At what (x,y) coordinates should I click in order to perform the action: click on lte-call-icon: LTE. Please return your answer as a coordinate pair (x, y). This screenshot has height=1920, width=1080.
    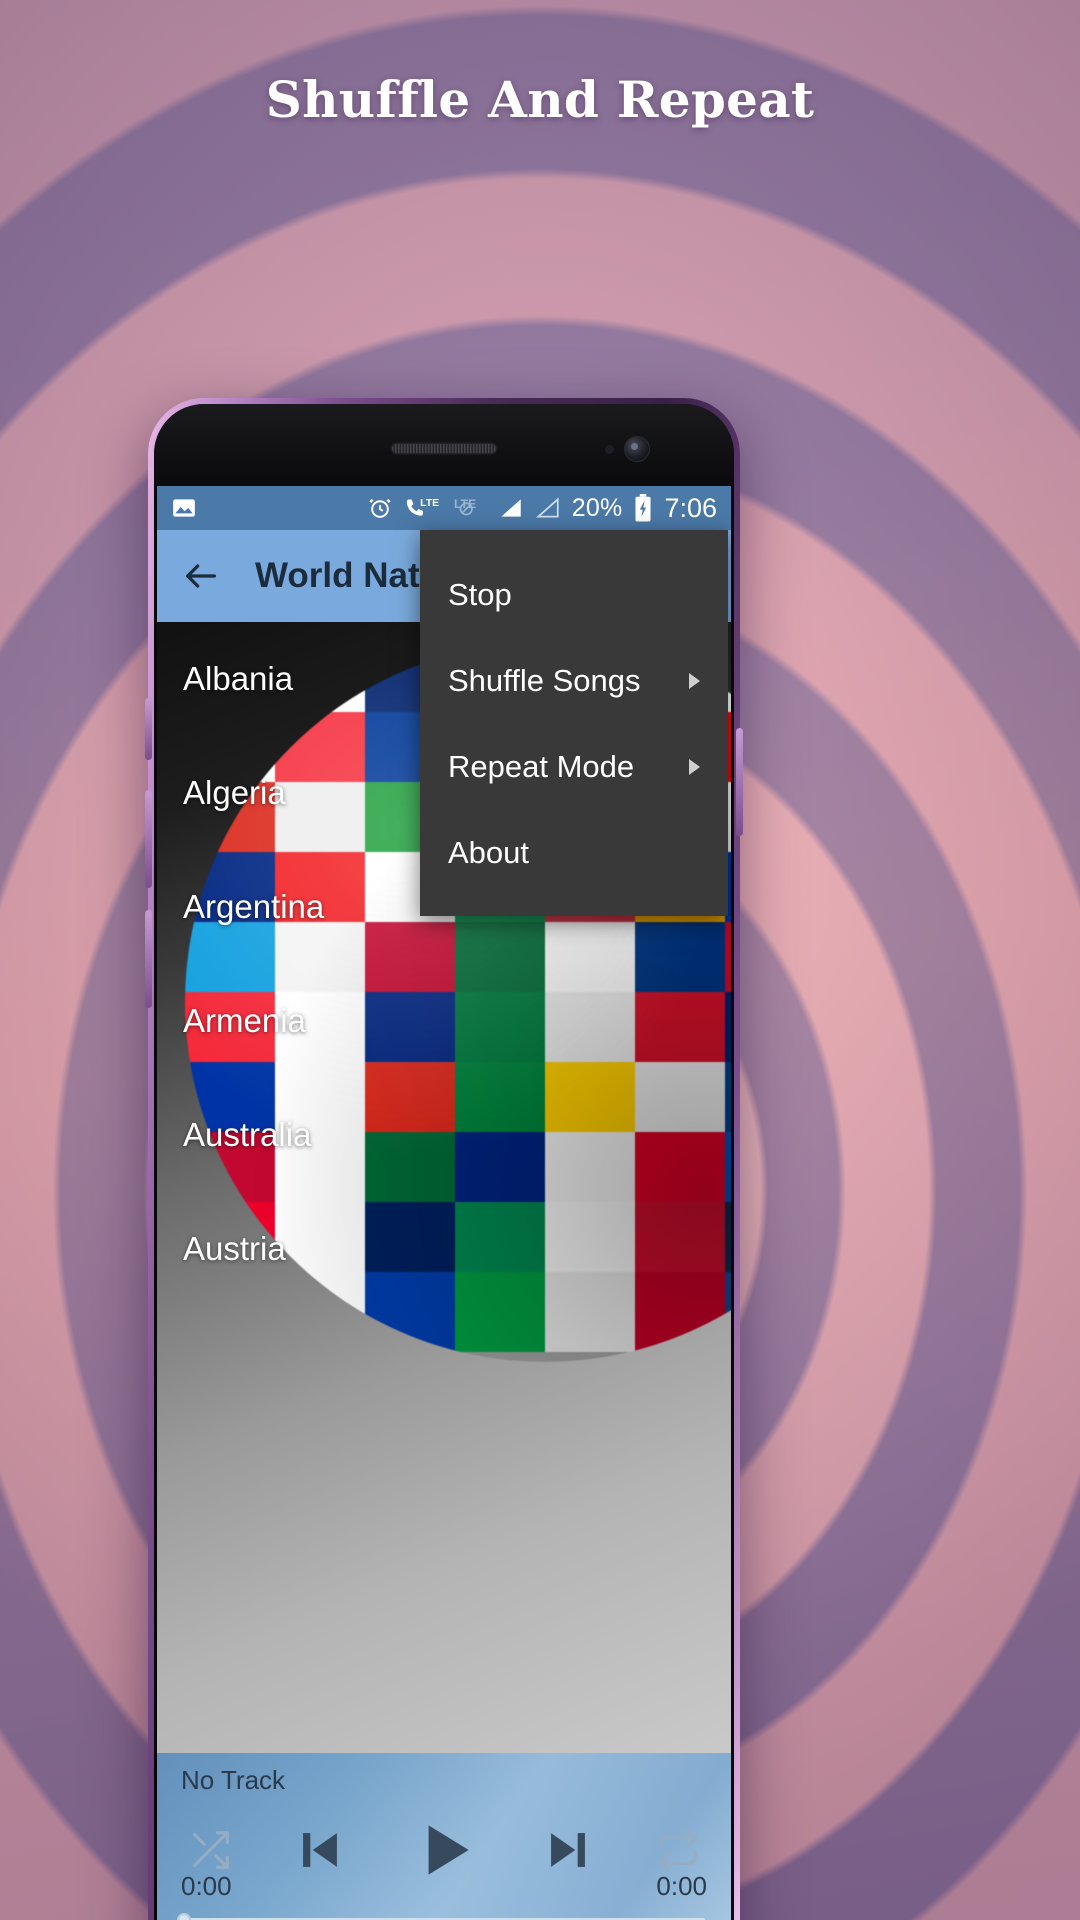
    Looking at the image, I should click on (423, 508).